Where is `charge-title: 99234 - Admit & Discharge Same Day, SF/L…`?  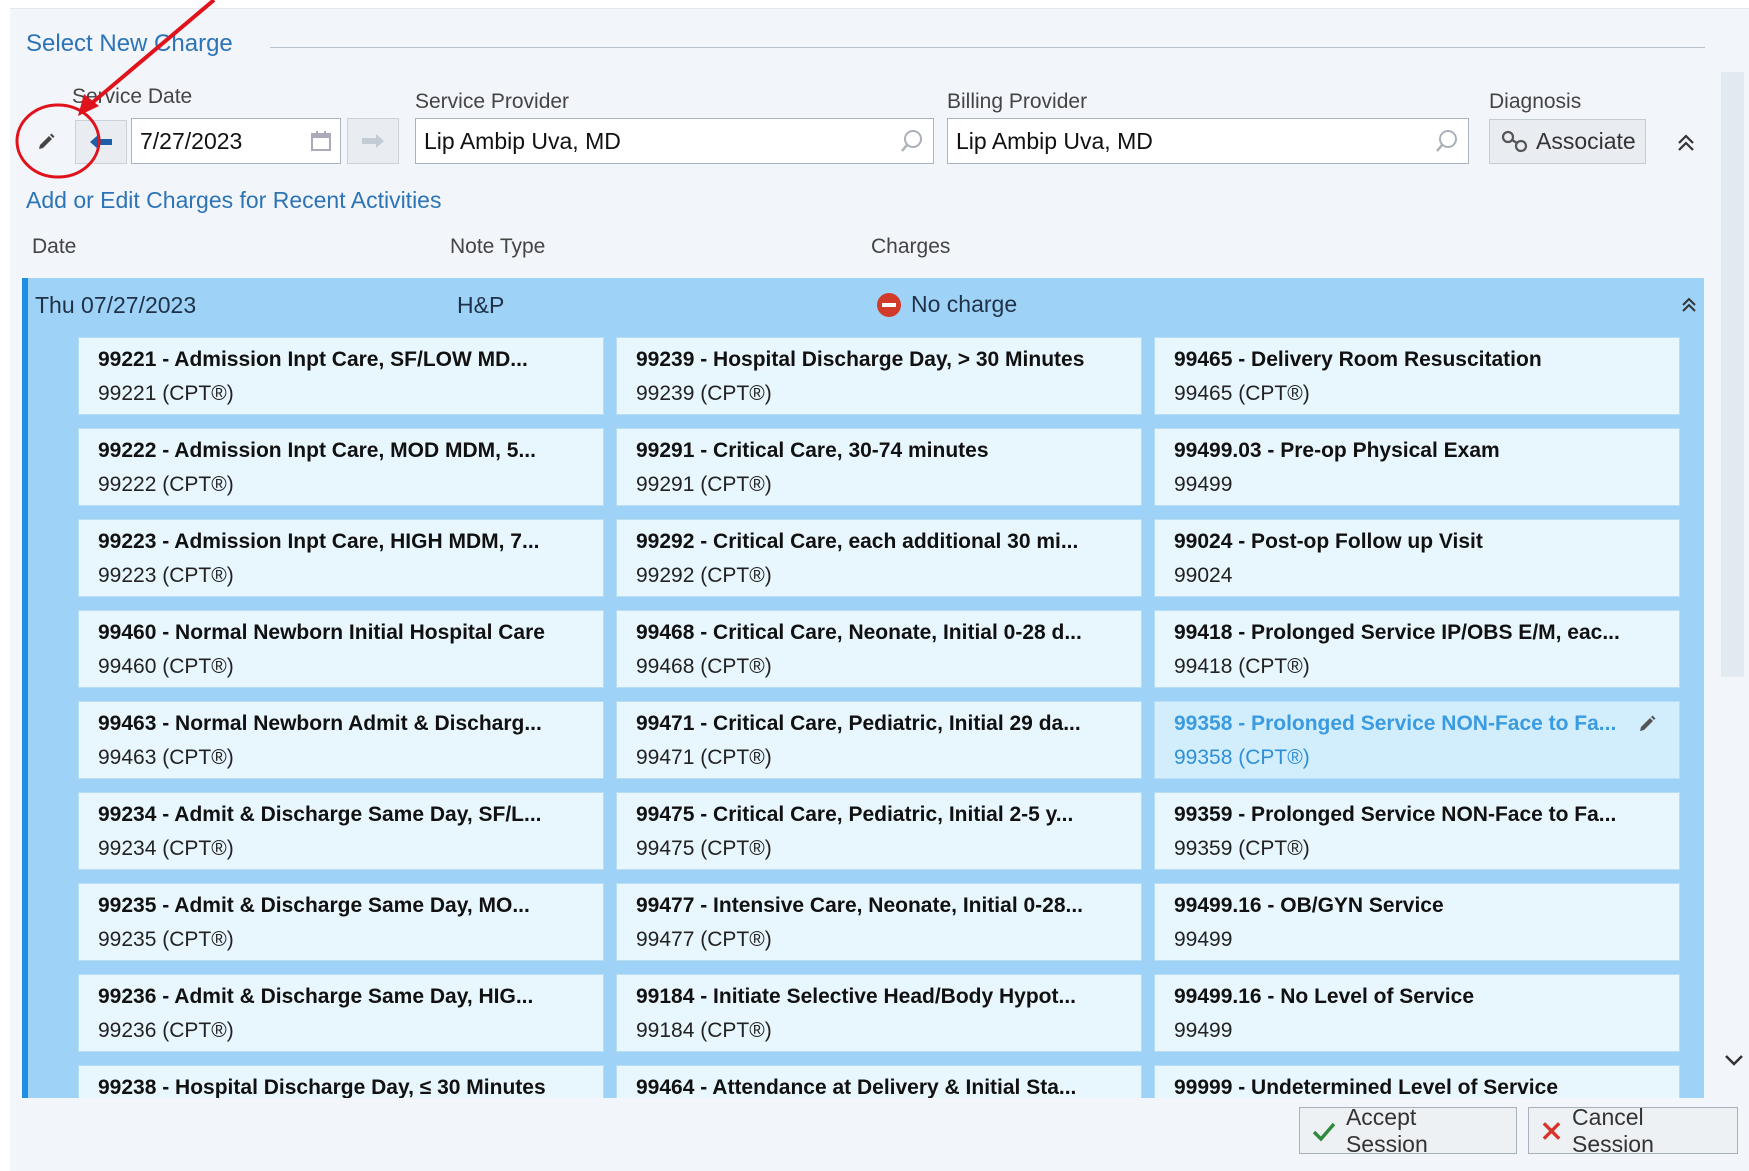
charge-title: 99234 - Admit & Discharge Same Day, SF/L… is located at coordinates (320, 814).